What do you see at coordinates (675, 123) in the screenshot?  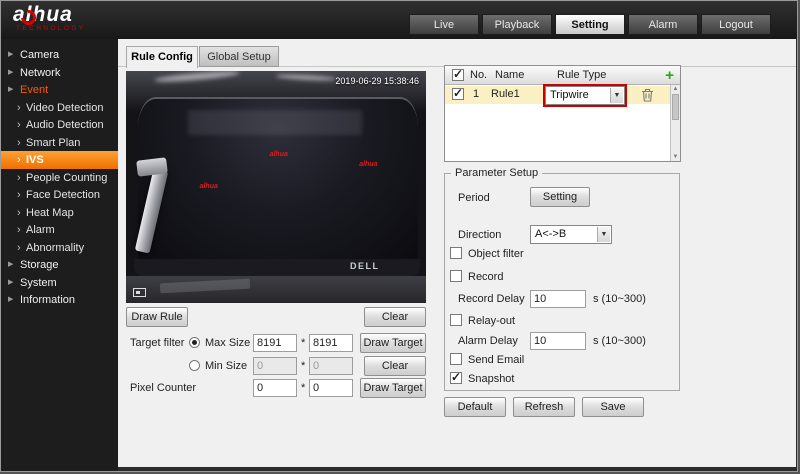 I see `rule-list-scrollbar: ▲ ▼` at bounding box center [675, 123].